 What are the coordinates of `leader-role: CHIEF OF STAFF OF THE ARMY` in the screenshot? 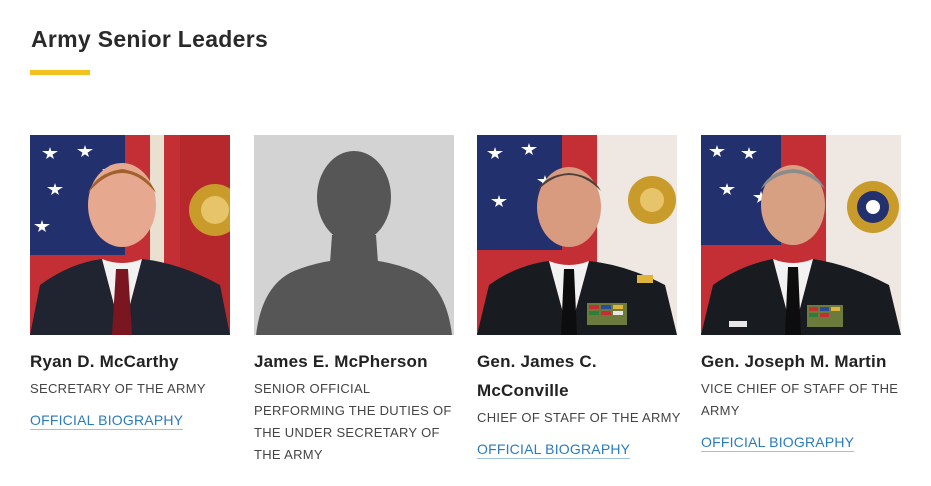 It's located at (579, 417).